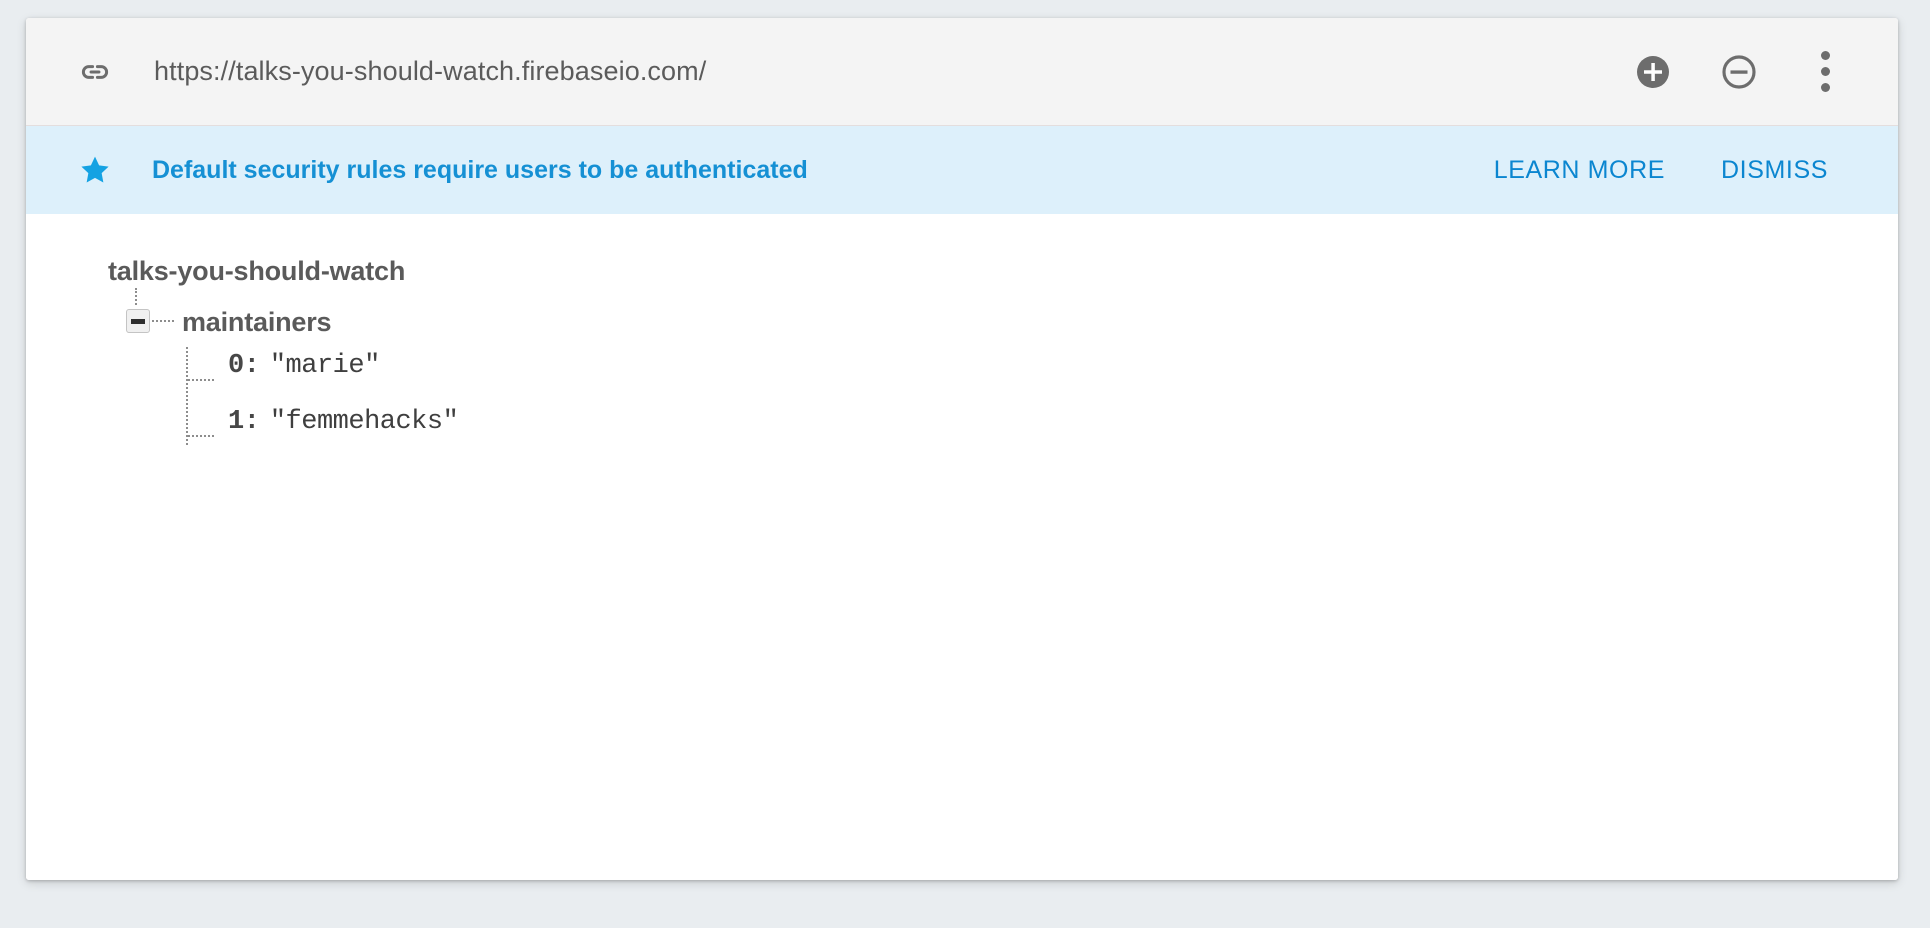 This screenshot has width=1930, height=928. Describe the element at coordinates (1653, 72) in the screenshot. I see `plus-circle-icon` at that location.